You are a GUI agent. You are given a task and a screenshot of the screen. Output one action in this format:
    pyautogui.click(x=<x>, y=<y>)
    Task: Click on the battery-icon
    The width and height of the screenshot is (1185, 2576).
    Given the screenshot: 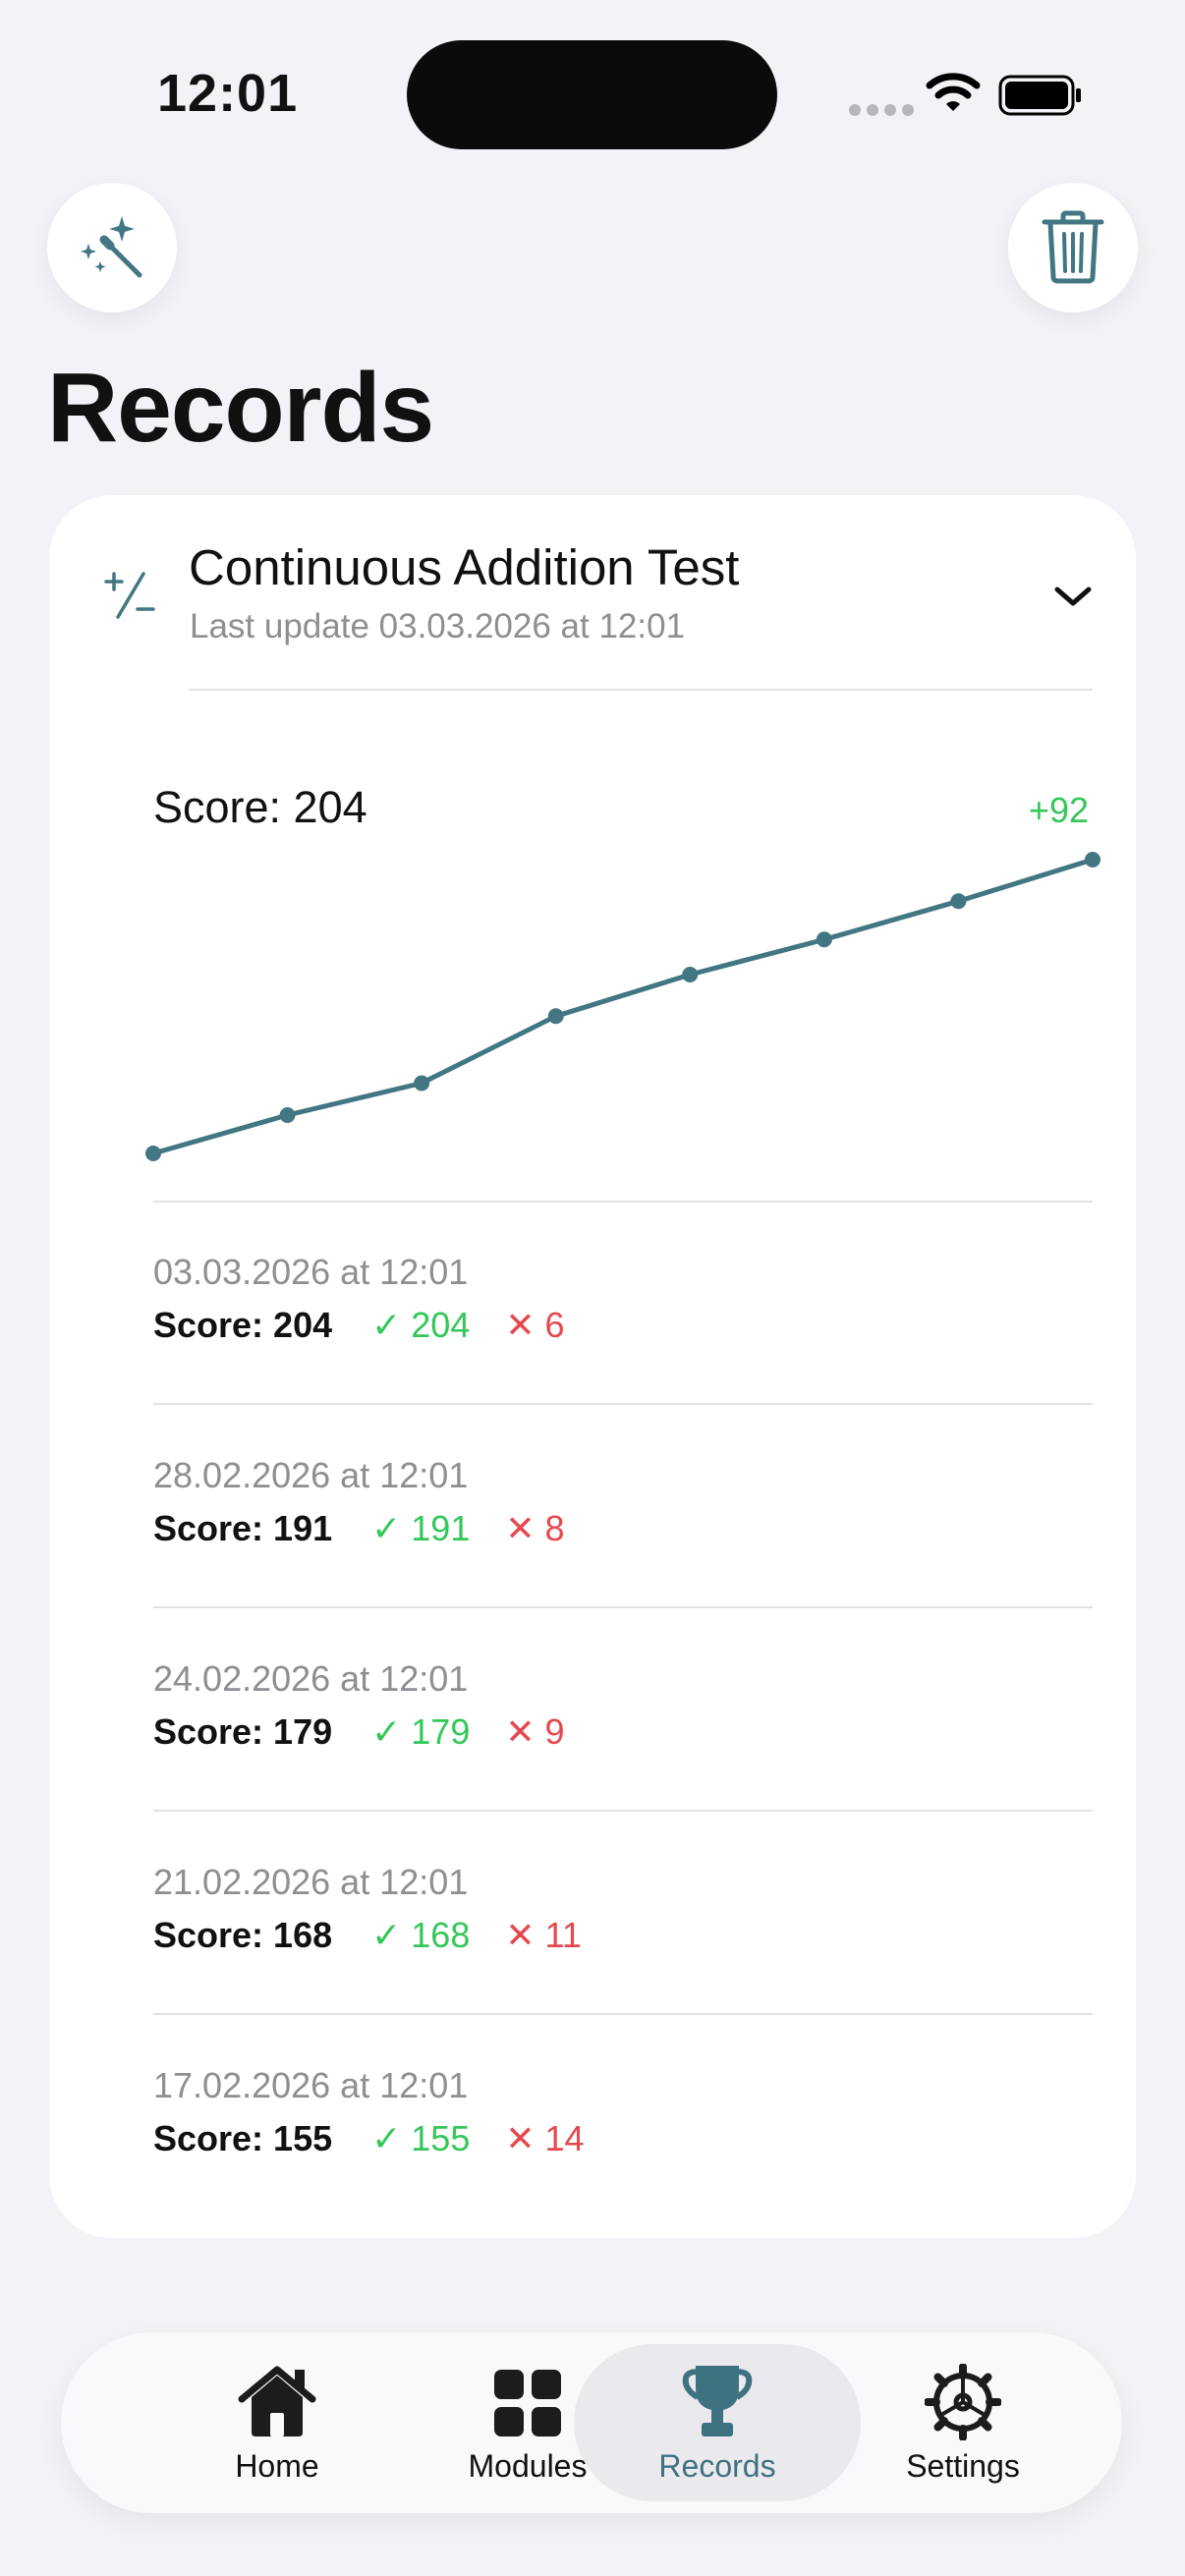 What is the action you would take?
    pyautogui.click(x=1040, y=95)
    